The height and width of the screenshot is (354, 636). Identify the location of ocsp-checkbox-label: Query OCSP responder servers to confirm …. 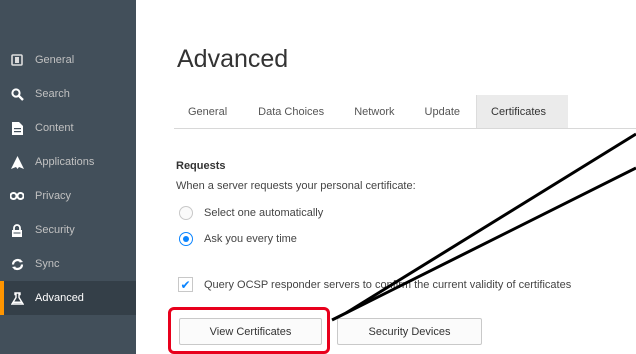
(387, 285).